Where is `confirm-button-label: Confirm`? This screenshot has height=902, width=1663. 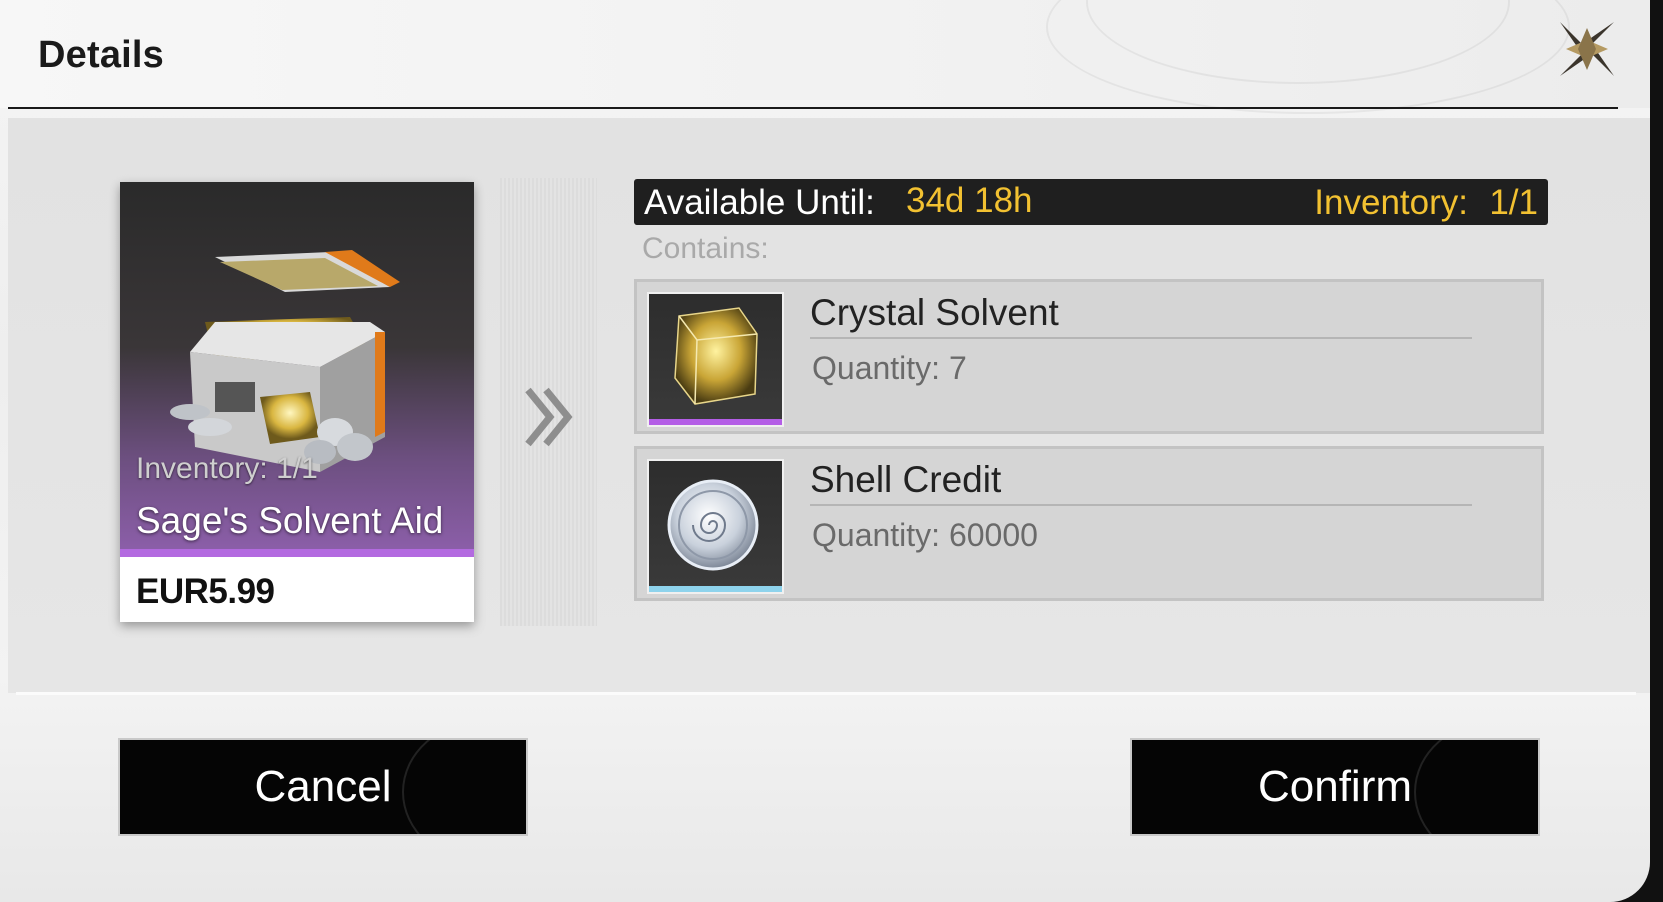 confirm-button-label: Confirm is located at coordinates (1335, 786).